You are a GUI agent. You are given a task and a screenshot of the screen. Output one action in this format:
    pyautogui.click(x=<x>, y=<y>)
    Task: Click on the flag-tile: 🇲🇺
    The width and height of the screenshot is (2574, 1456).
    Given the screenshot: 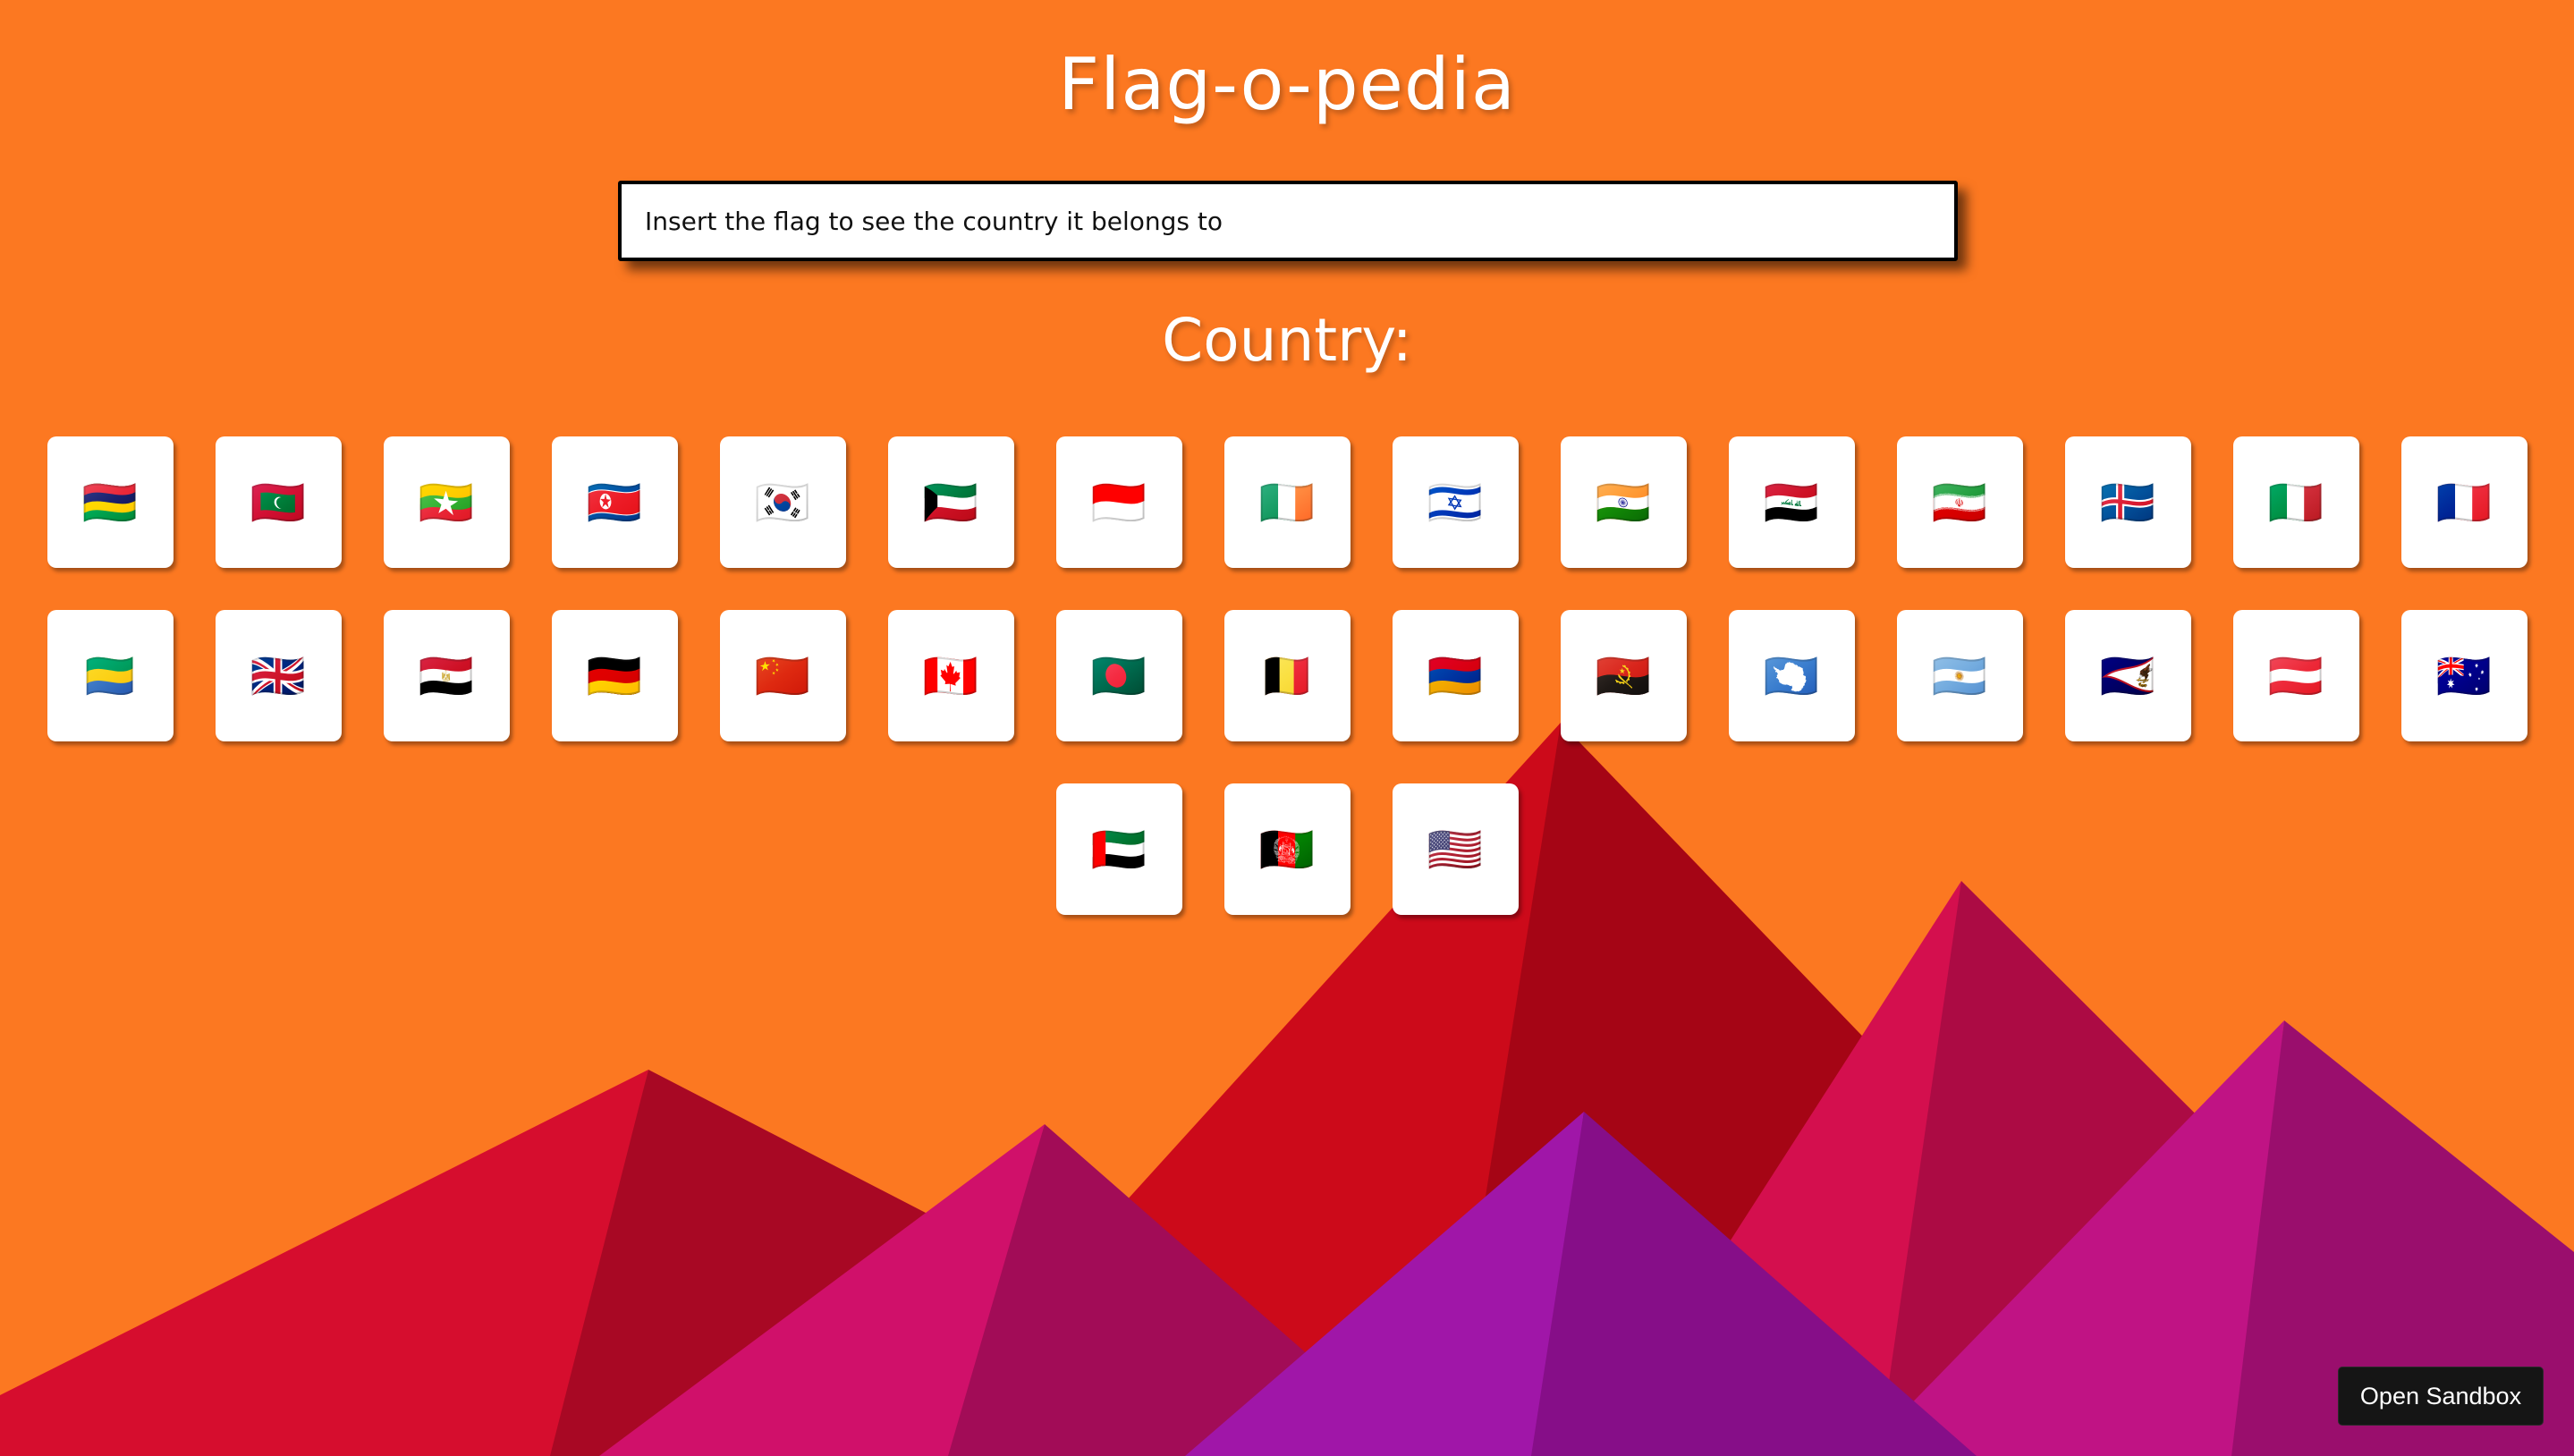 What is the action you would take?
    pyautogui.click(x=110, y=502)
    